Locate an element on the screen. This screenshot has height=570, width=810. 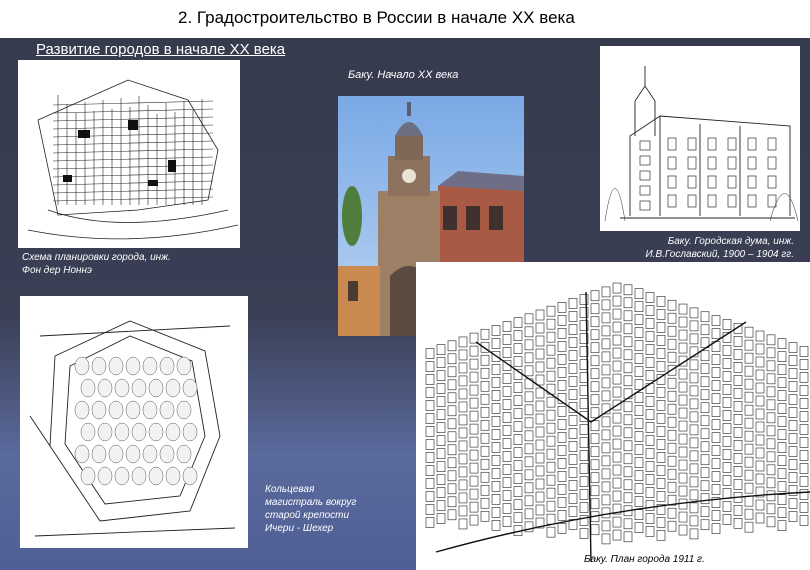
scheme-caption-line1: Схема планировки города, инж. is located at coordinates (96, 257).